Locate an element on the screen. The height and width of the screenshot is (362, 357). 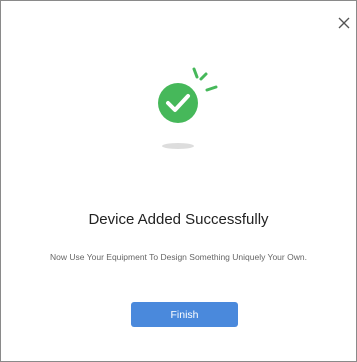
dialog-title: Device Added Successfully is located at coordinates (178, 219).